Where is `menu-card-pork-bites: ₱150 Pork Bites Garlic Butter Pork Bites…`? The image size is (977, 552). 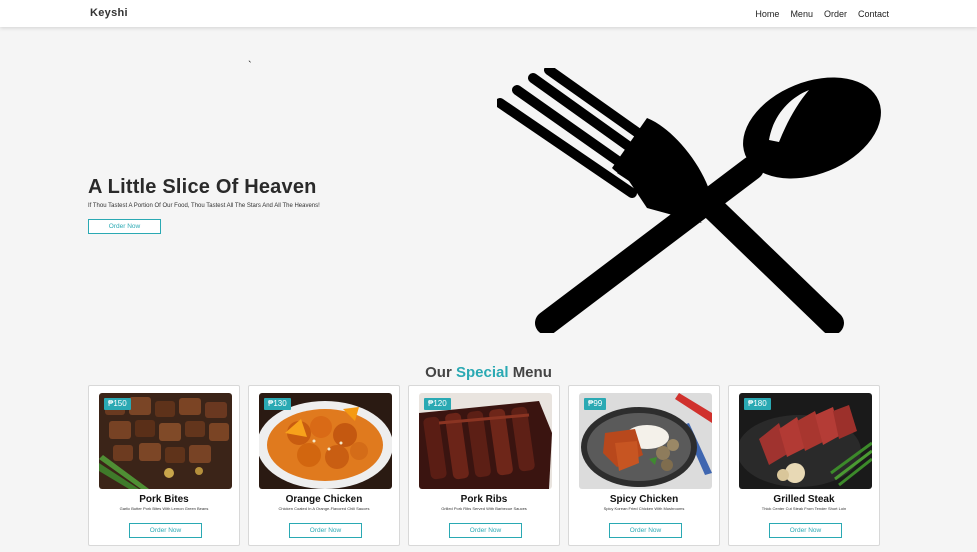 menu-card-pork-bites: ₱150 Pork Bites Garlic Butter Pork Bites… is located at coordinates (164, 465).